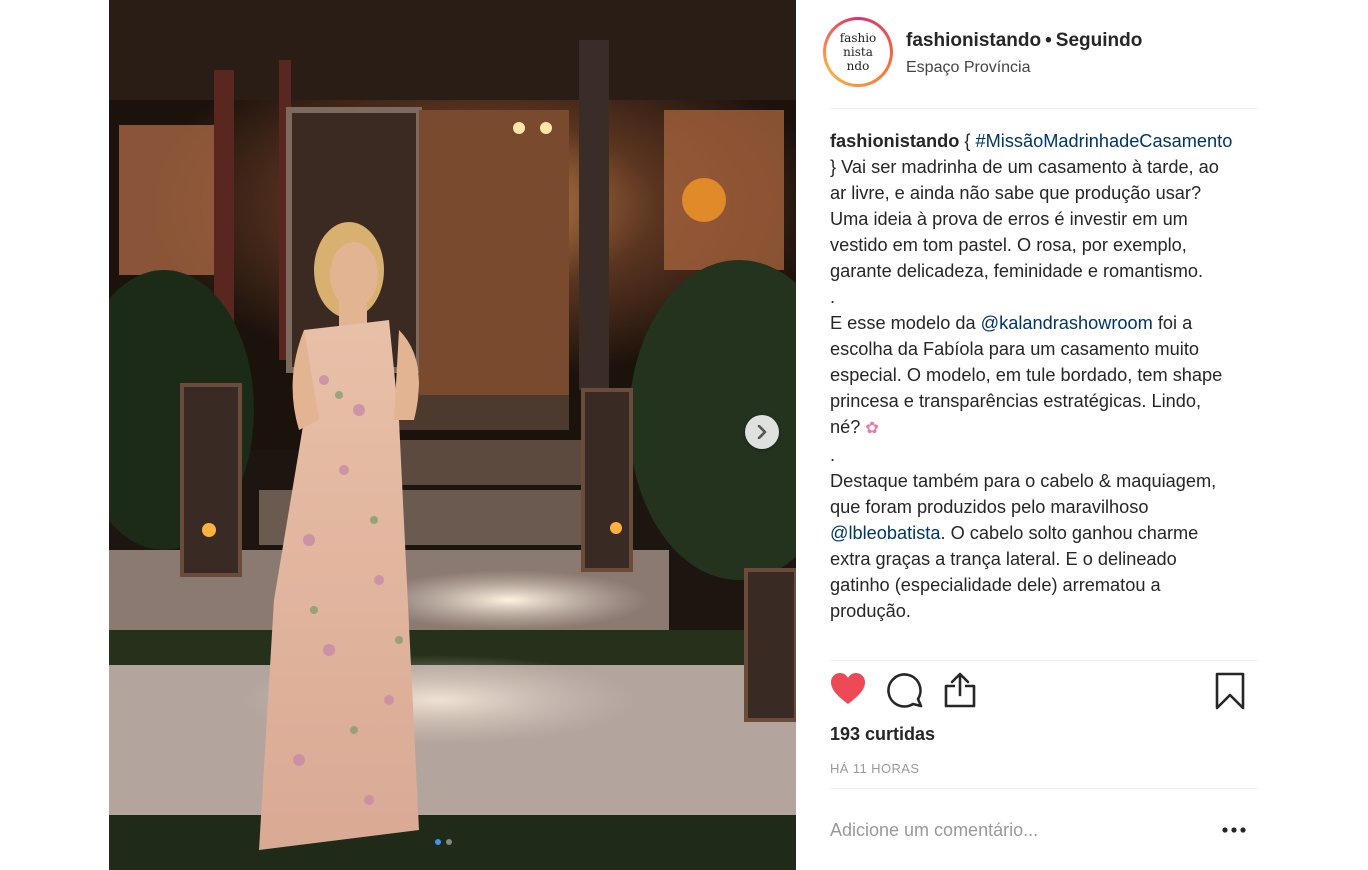 The image size is (1368, 870). What do you see at coordinates (858, 66) in the screenshot?
I see `logo-line-3: ndo` at bounding box center [858, 66].